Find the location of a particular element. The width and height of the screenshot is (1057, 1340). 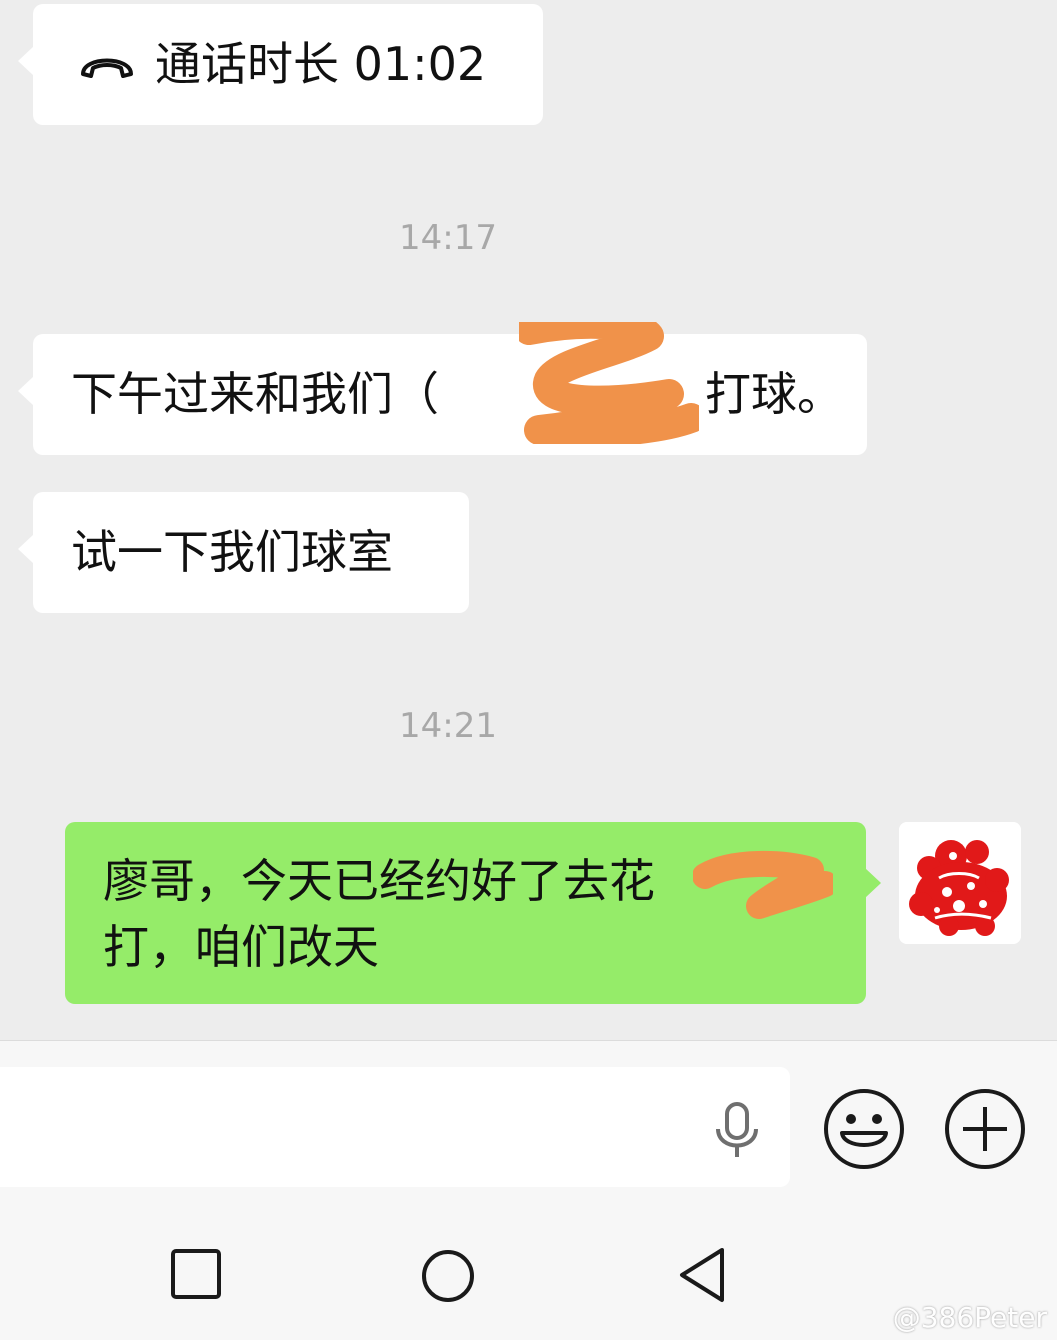

message-text-line: 打，咱们改天 is located at coordinates (241, 947).